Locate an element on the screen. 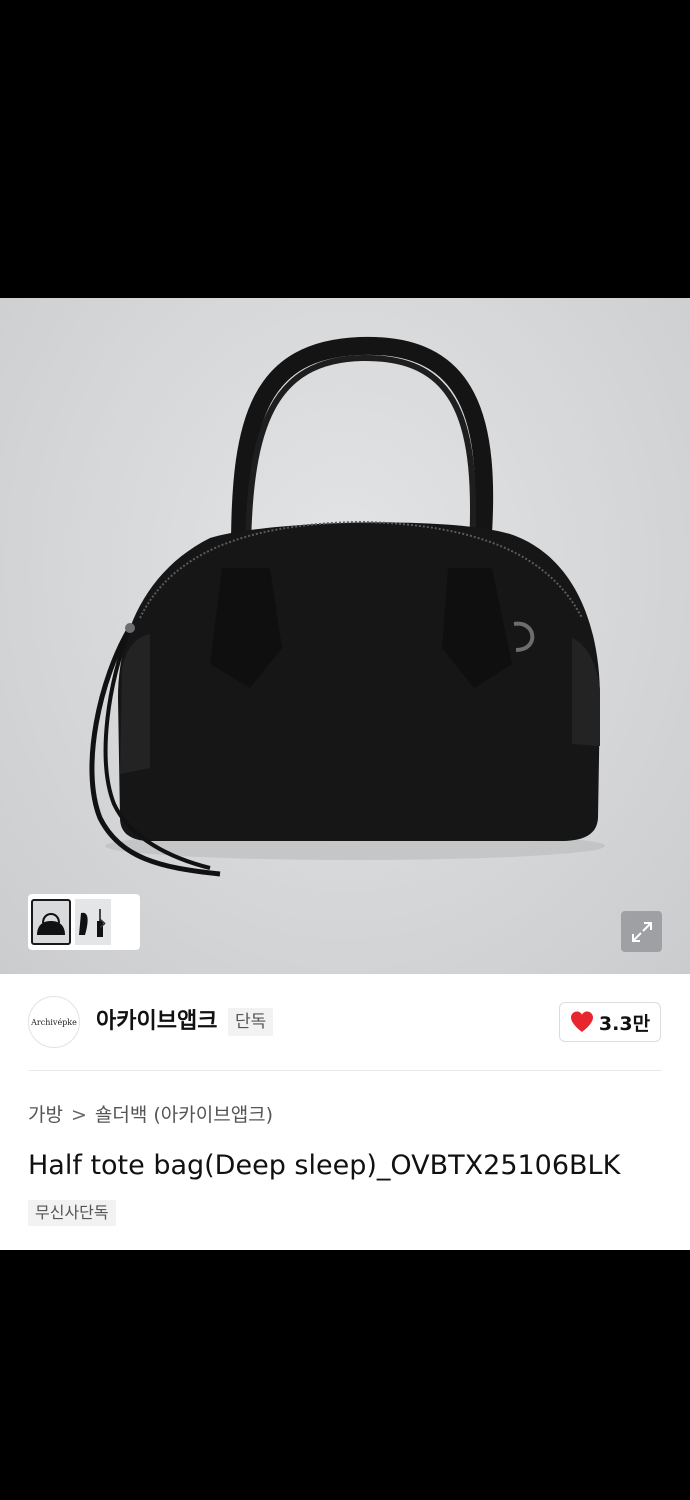 The image size is (690, 1500). breadcrumb-item-bag: 가방 is located at coordinates (45, 1115).